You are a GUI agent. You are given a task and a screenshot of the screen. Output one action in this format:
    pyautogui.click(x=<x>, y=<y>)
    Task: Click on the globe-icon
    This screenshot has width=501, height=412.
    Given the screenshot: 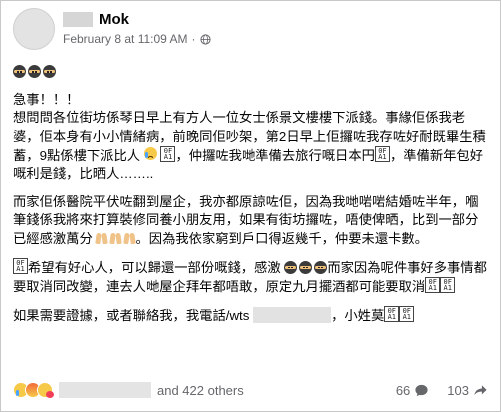 What is the action you would take?
    pyautogui.click(x=205, y=39)
    